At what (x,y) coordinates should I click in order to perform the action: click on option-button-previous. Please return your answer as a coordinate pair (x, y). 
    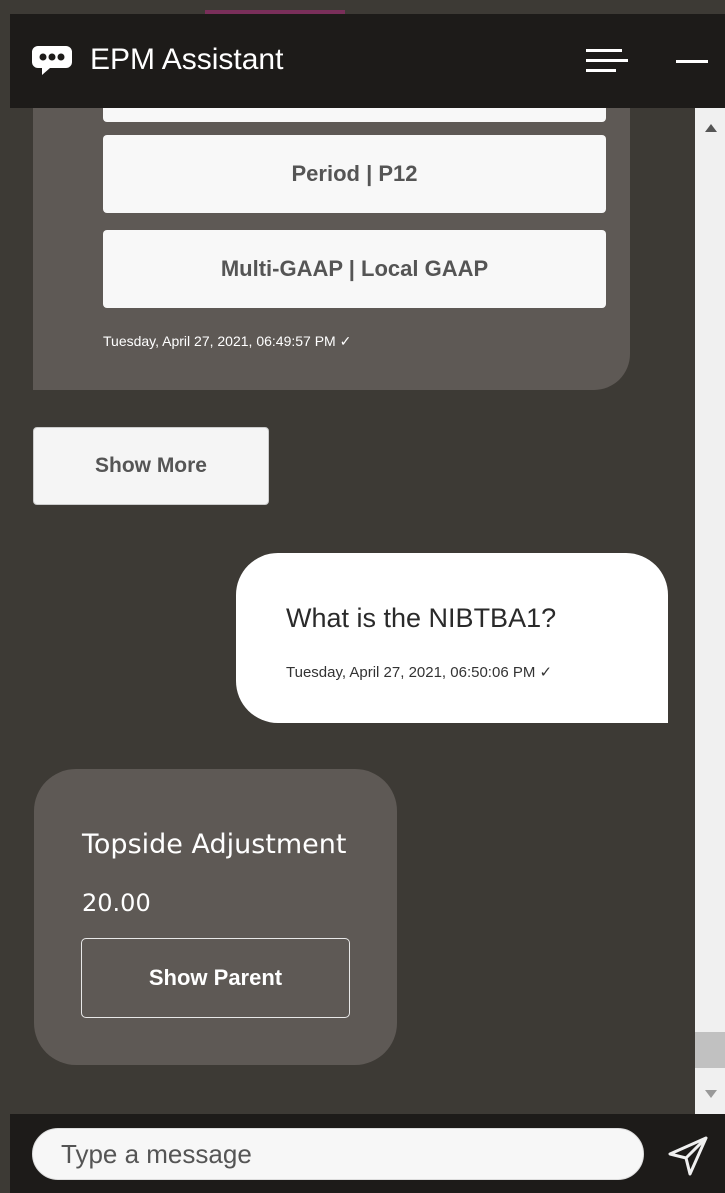
    Looking at the image, I should click on (354, 115).